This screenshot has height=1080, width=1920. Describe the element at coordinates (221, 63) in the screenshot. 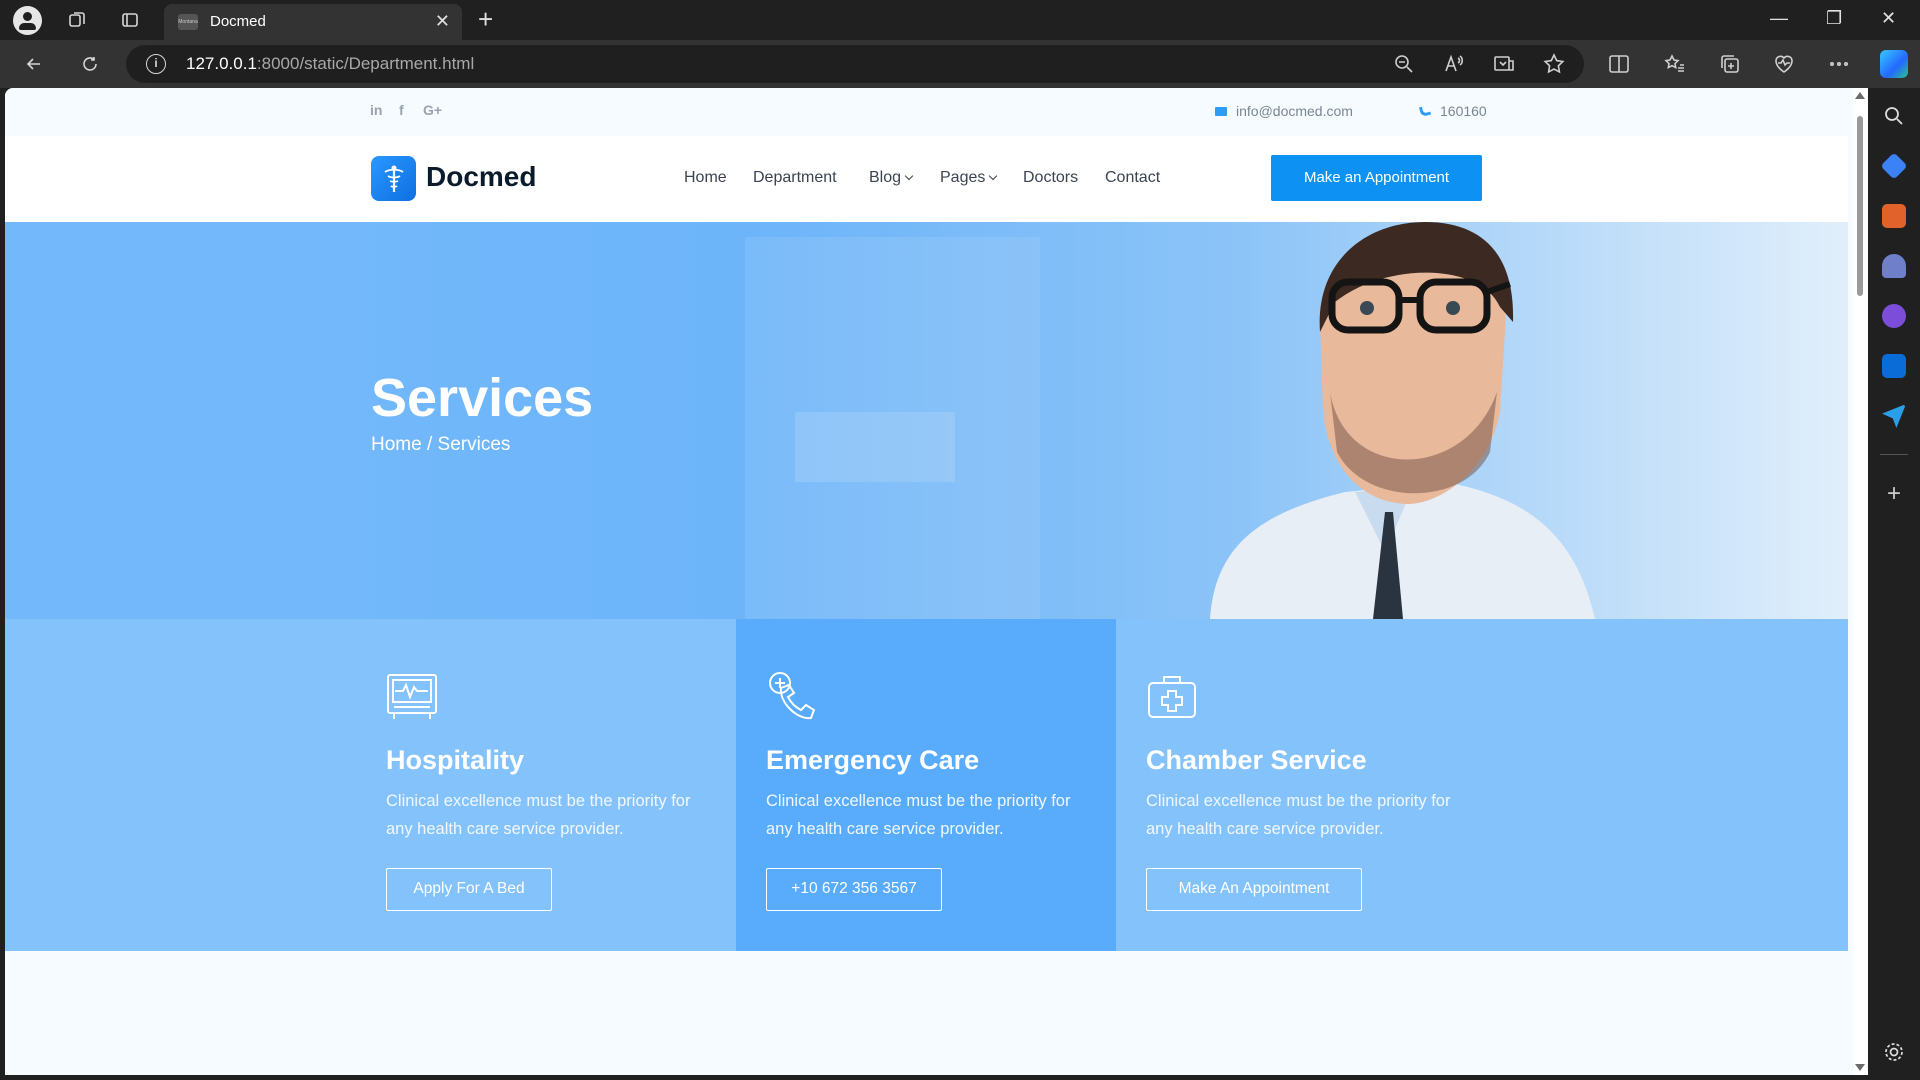

I see `url-host: 127.0.0.1` at that location.